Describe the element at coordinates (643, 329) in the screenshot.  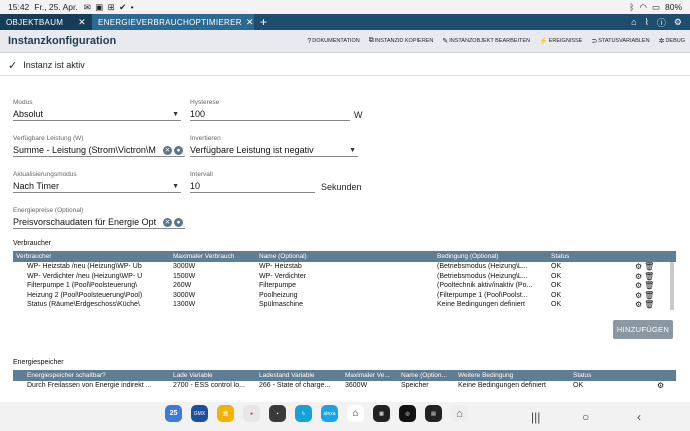
I see `add-consumer-button: HINZUFÜGEN` at that location.